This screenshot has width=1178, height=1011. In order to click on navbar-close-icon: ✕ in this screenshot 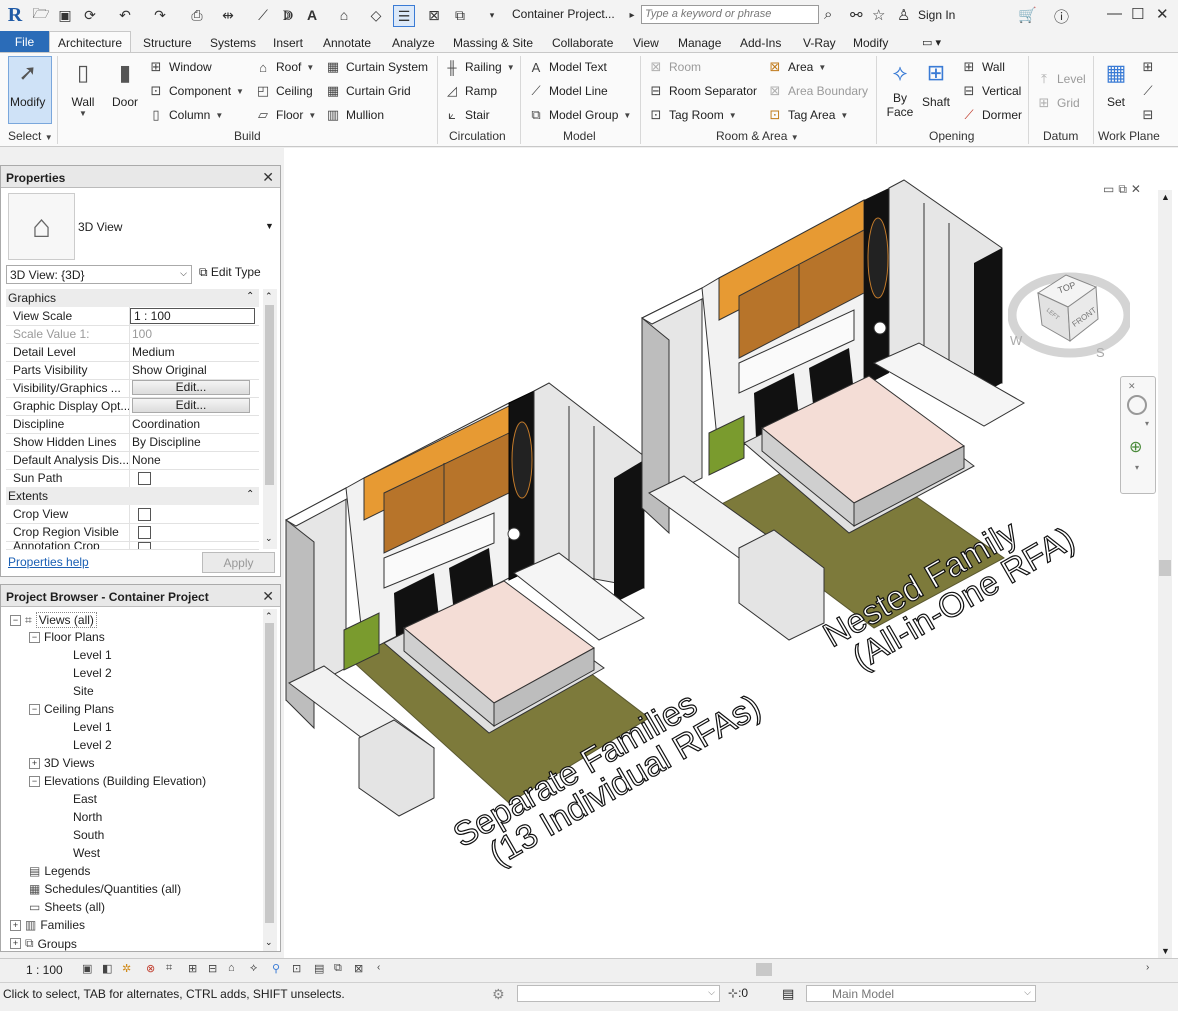, I will do `click(1132, 386)`.